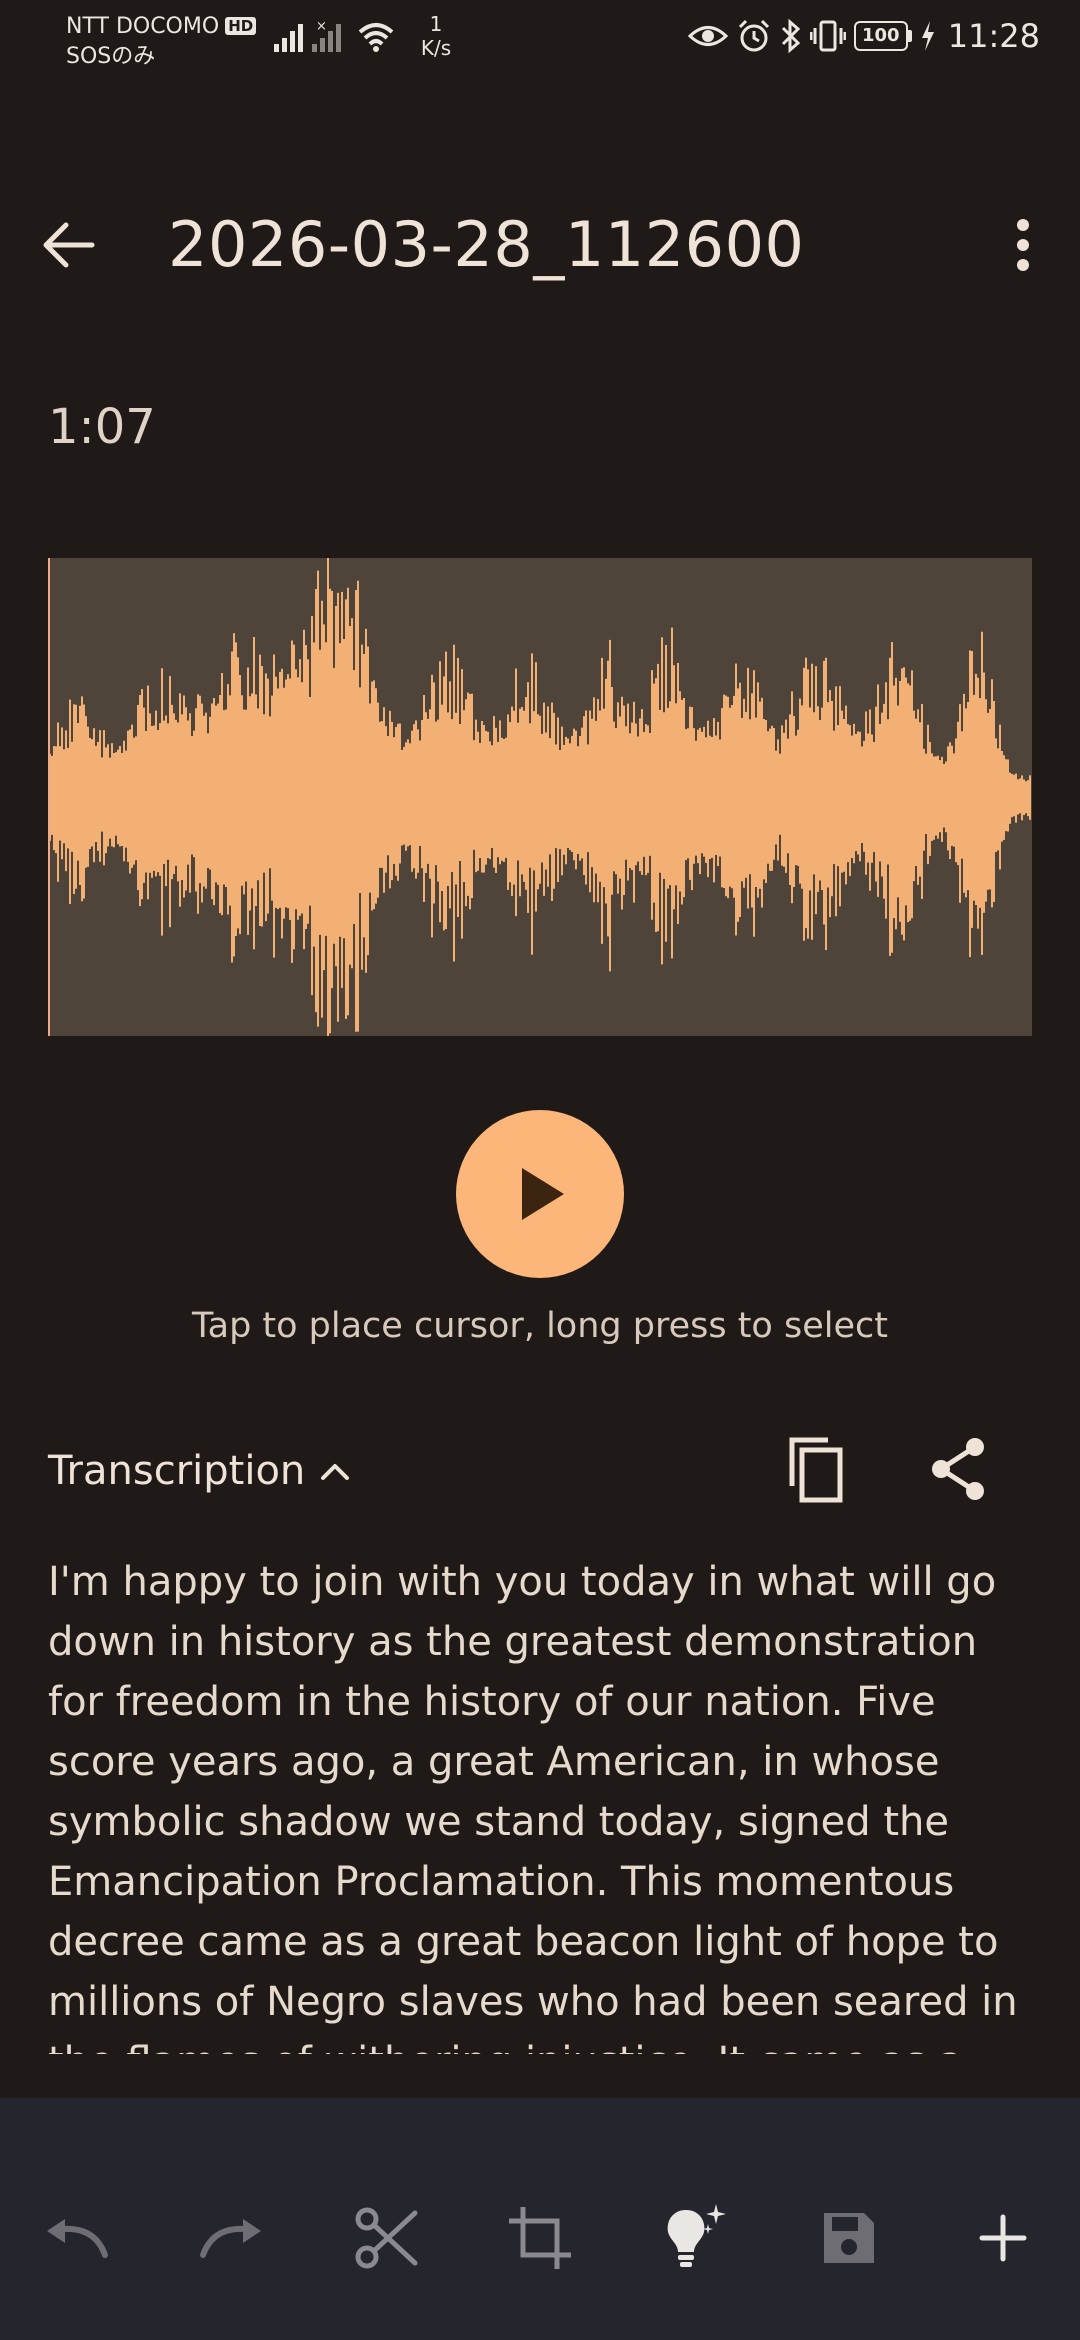 The image size is (1080, 2340). I want to click on play-button, so click(540, 1194).